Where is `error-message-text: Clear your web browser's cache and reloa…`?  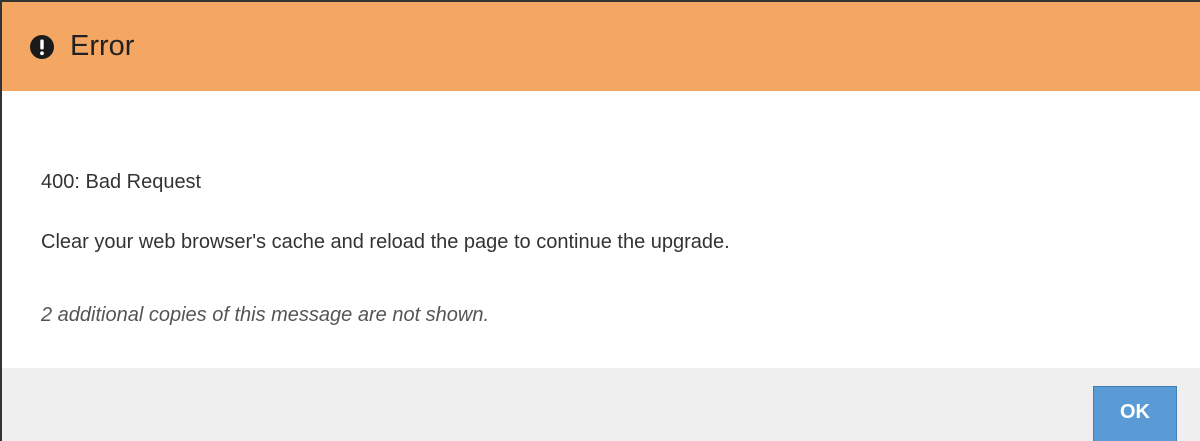 error-message-text: Clear your web browser's cache and reloa… is located at coordinates (385, 242).